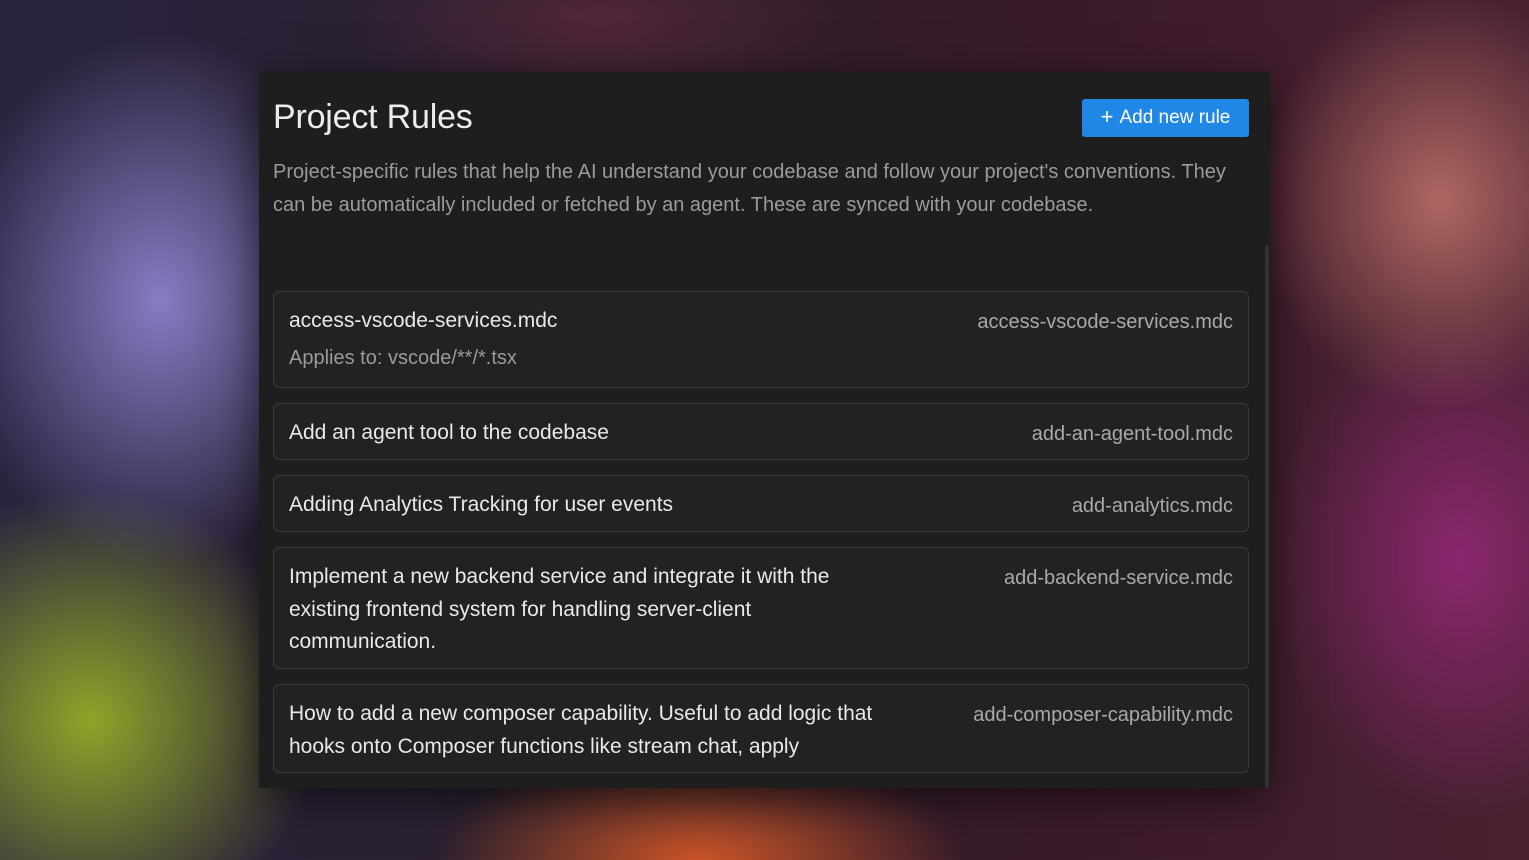 This screenshot has height=860, width=1529. I want to click on scrollbar, so click(1267, 516).